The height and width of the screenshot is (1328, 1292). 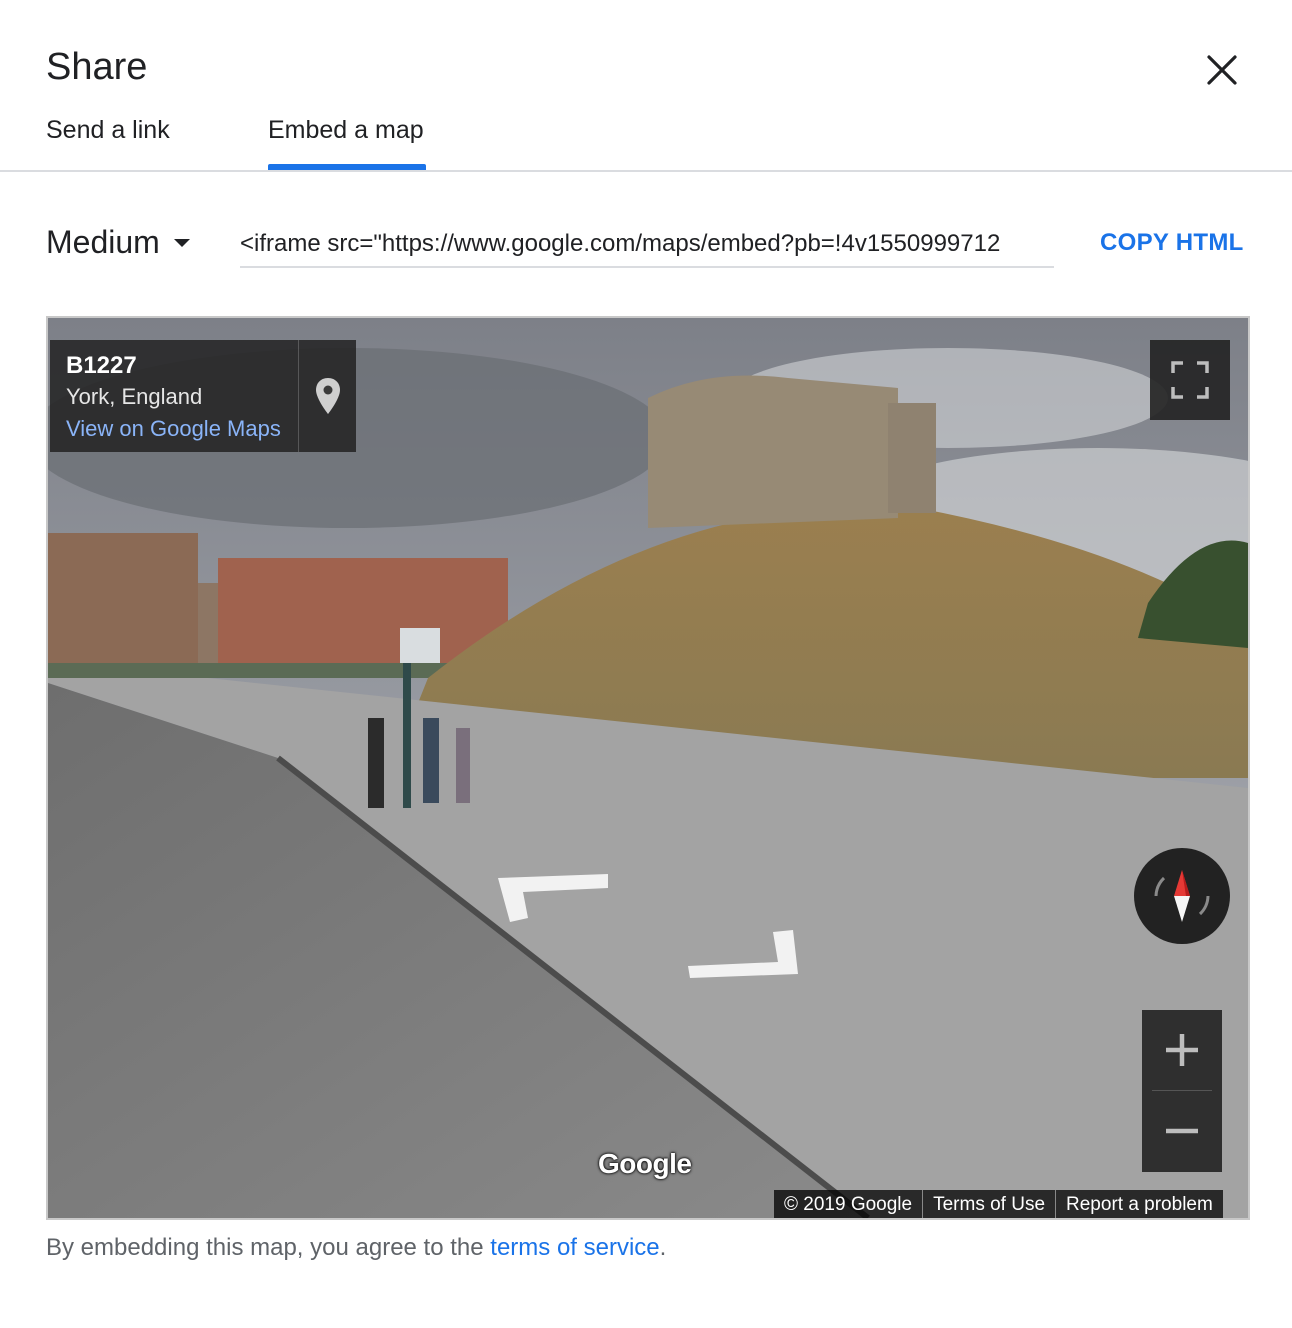 What do you see at coordinates (574, 1247) in the screenshot?
I see `terms-of-service-link: terms of service` at bounding box center [574, 1247].